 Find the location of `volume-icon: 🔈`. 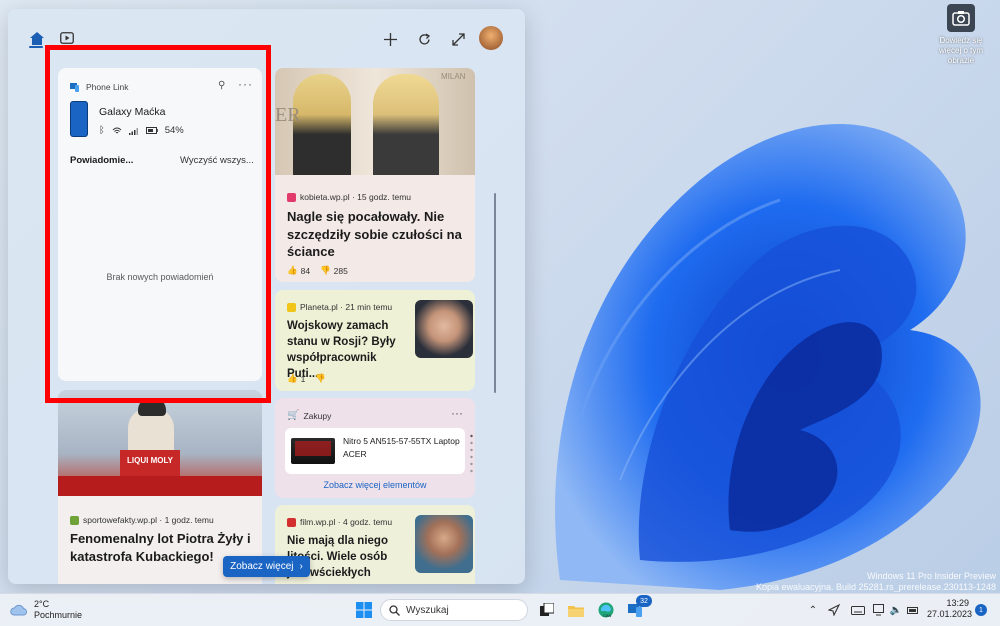

volume-icon: 🔈 is located at coordinates (896, 610).